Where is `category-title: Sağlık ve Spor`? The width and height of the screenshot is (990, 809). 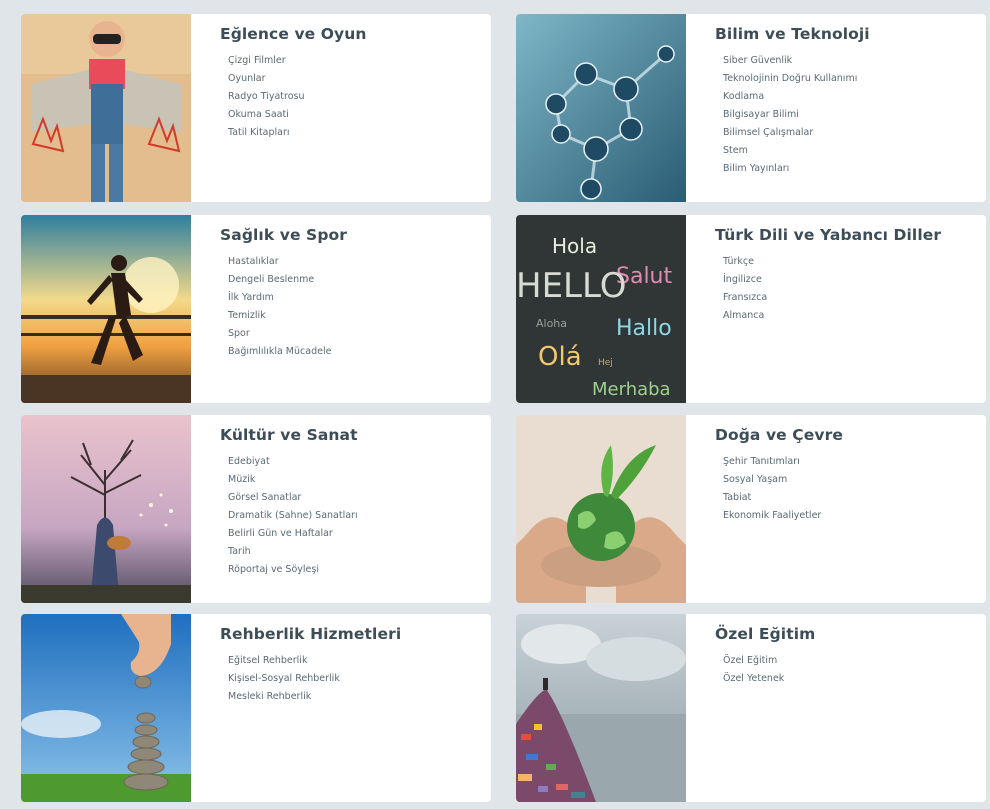
category-title: Sağlık ve Spor is located at coordinates (350, 235).